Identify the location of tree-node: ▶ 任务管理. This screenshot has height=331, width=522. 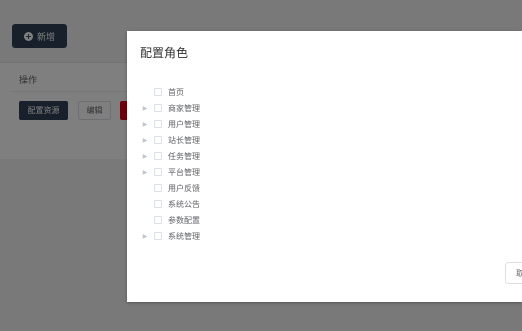
(241, 156).